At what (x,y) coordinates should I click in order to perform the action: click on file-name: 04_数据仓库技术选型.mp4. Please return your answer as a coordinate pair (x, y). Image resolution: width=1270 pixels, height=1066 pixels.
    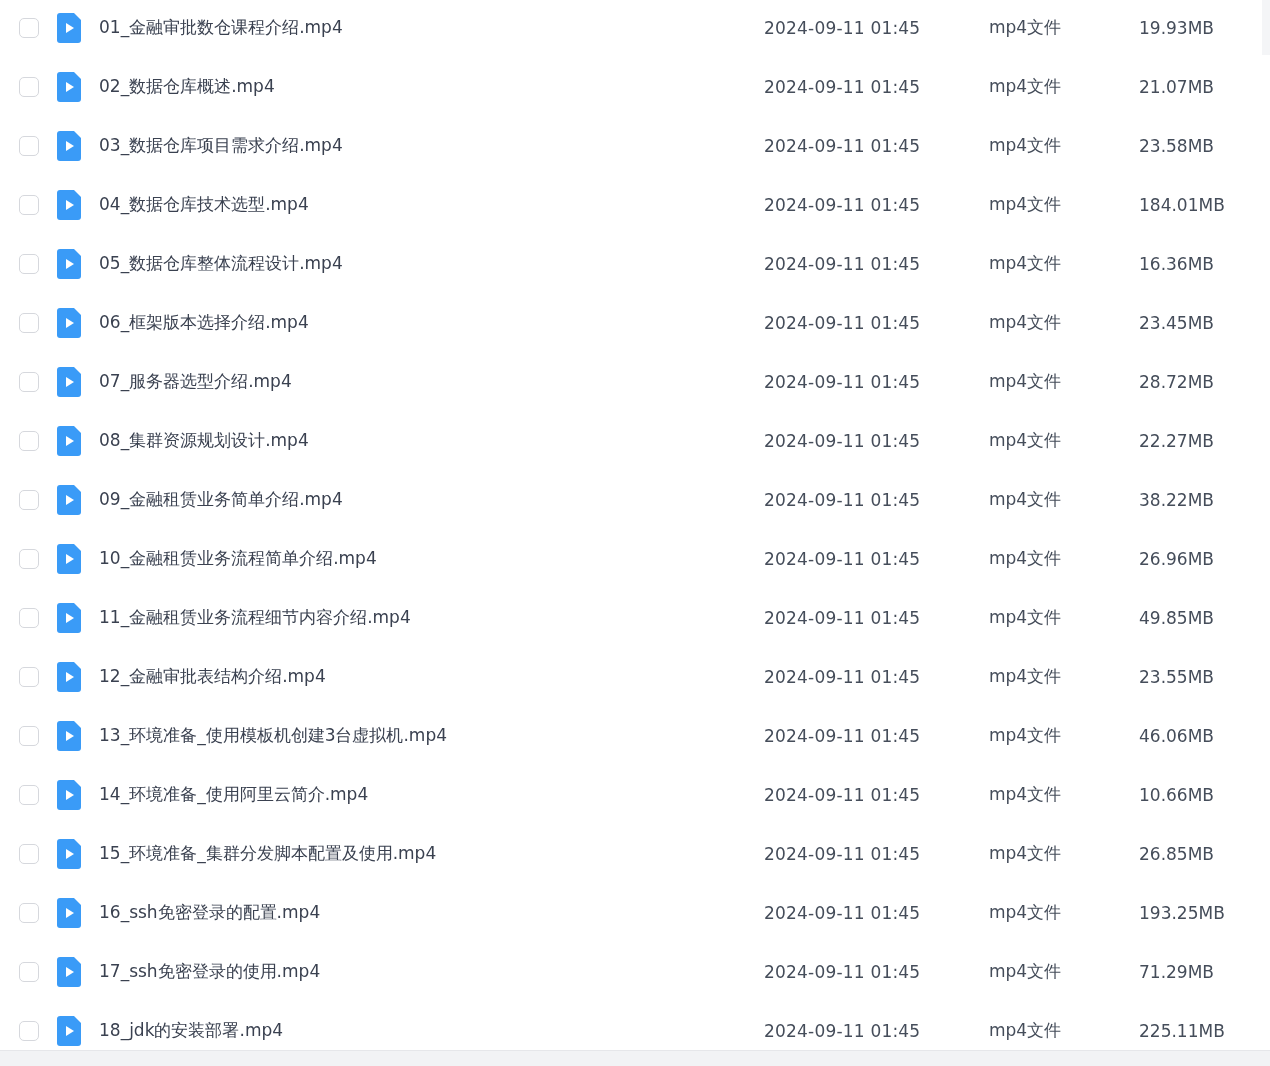
    Looking at the image, I should click on (431, 204).